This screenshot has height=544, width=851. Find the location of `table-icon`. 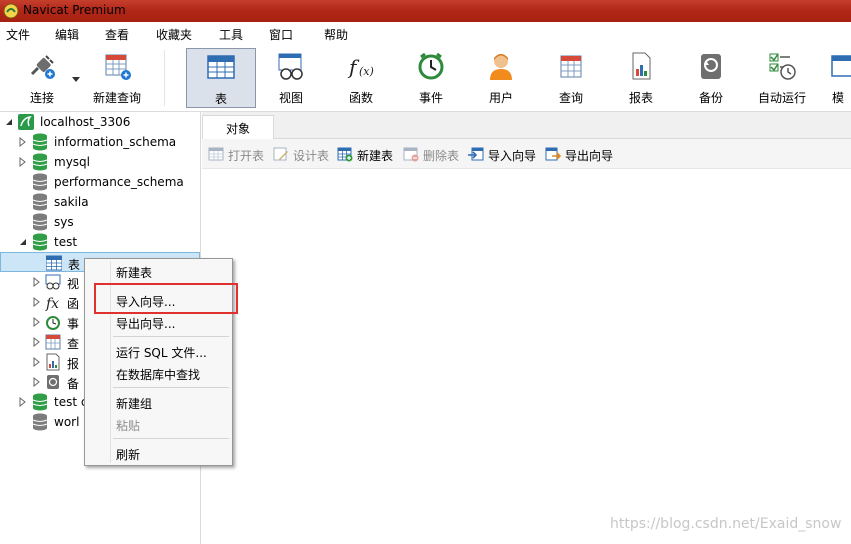

table-icon is located at coordinates (54, 263).